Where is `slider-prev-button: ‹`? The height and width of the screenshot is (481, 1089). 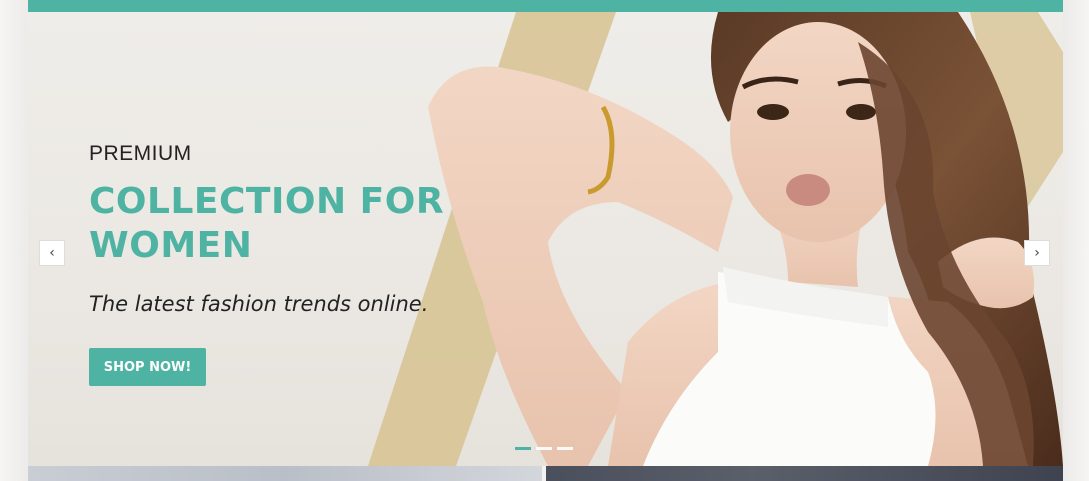 slider-prev-button: ‹ is located at coordinates (52, 253).